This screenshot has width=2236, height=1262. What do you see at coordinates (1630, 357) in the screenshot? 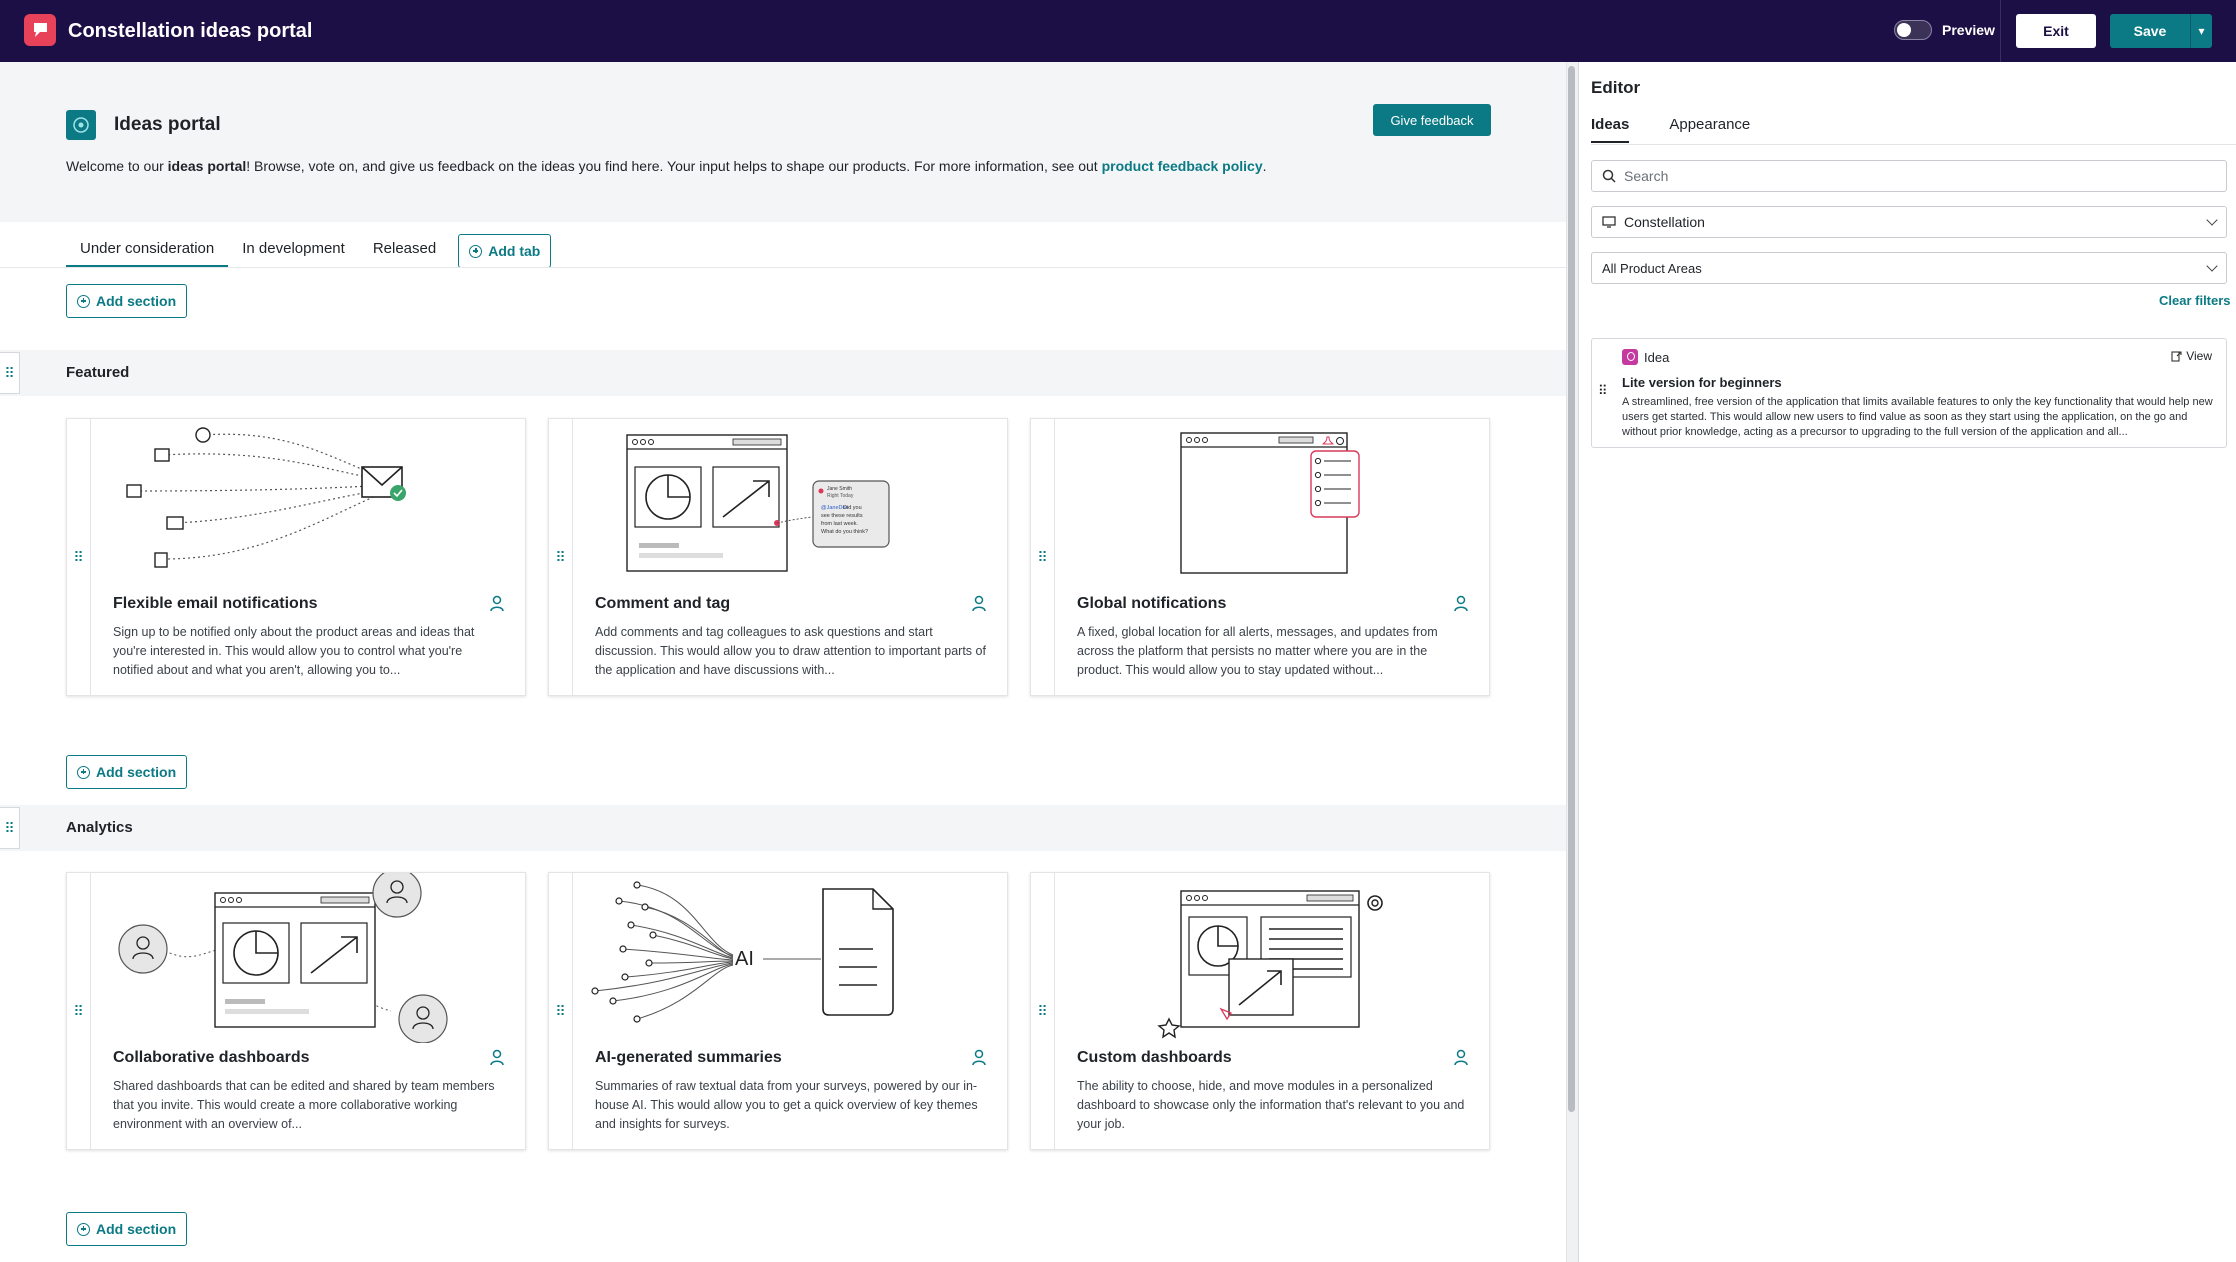
I see `lightbulb-icon` at bounding box center [1630, 357].